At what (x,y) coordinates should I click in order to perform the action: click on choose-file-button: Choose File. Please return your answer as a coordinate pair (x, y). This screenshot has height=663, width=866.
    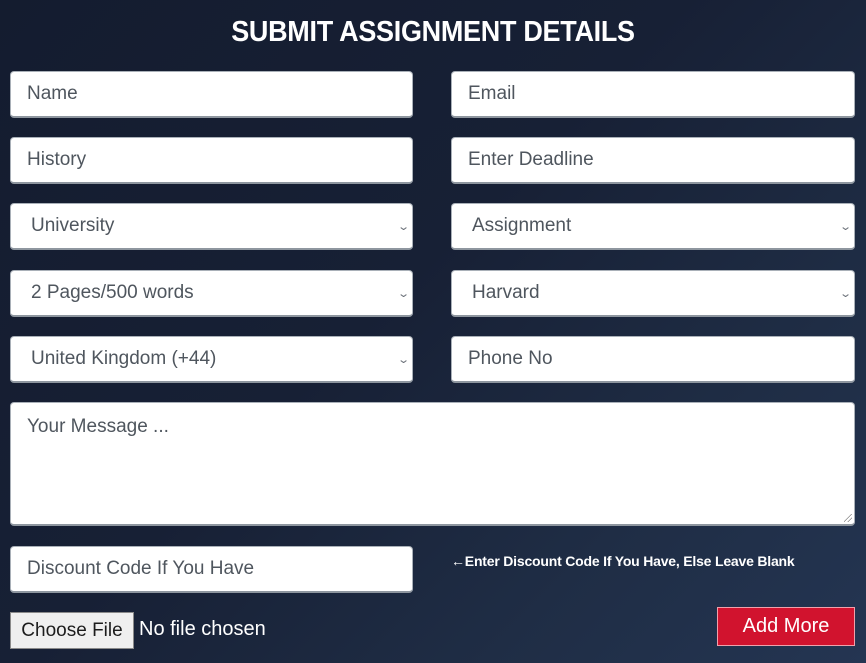
    Looking at the image, I should click on (72, 630).